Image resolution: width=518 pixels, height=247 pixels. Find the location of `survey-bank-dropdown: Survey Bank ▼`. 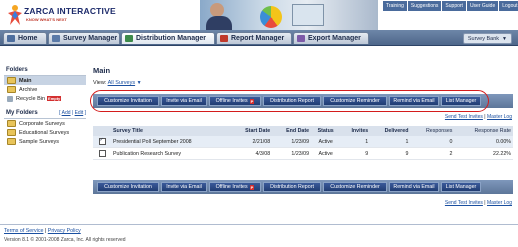

survey-bank-dropdown: Survey Bank ▼ is located at coordinates (487, 38).